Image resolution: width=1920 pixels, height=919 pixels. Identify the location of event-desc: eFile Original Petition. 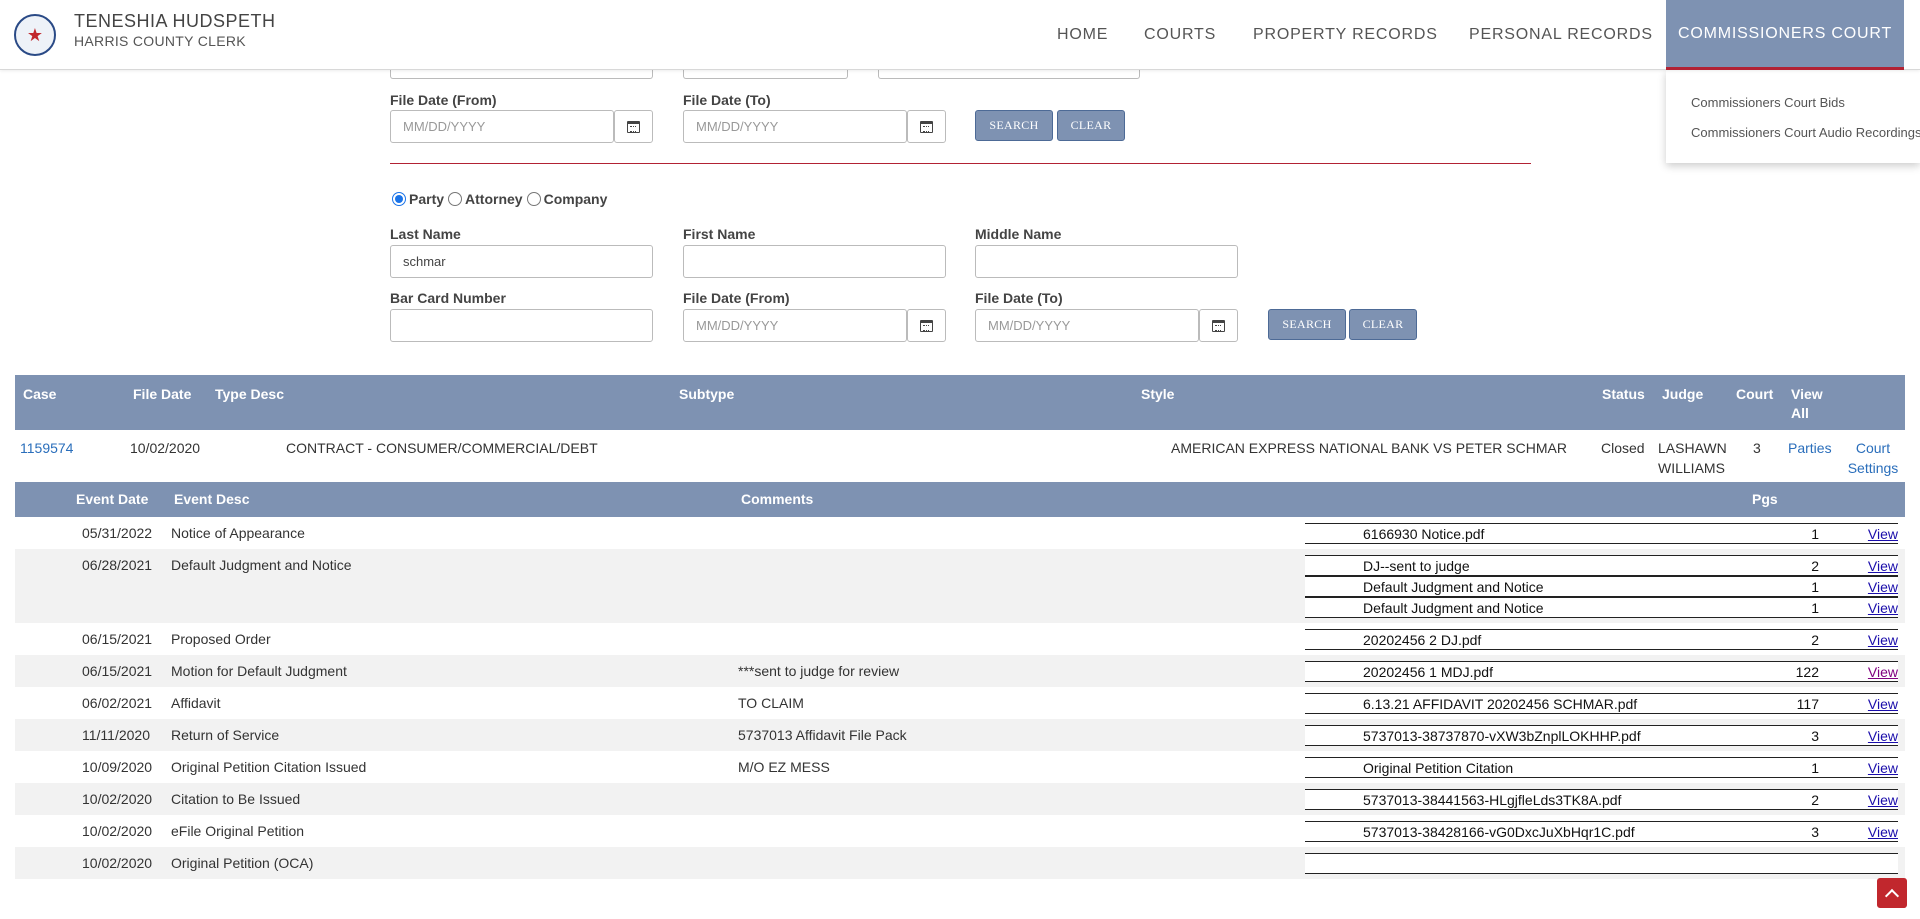
(238, 831).